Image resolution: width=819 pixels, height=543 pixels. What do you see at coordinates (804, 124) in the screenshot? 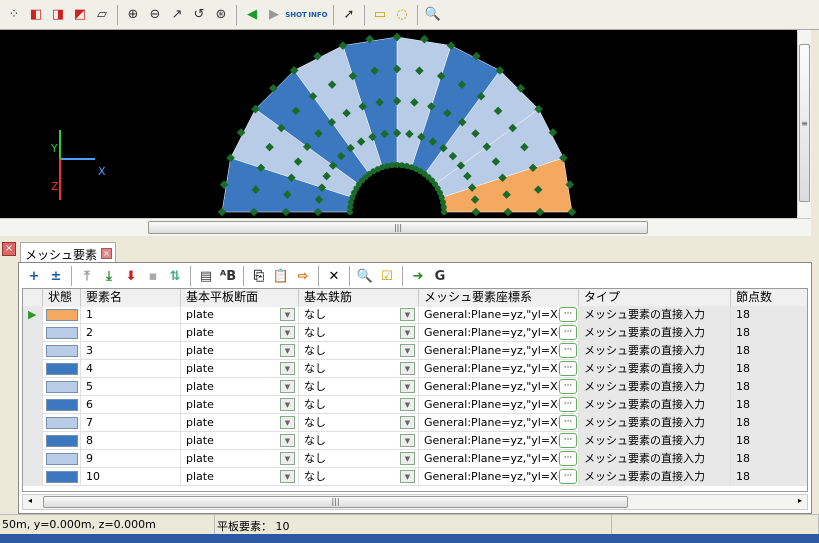
I see `viewport-vertical-scrollbar: ≡` at bounding box center [804, 124].